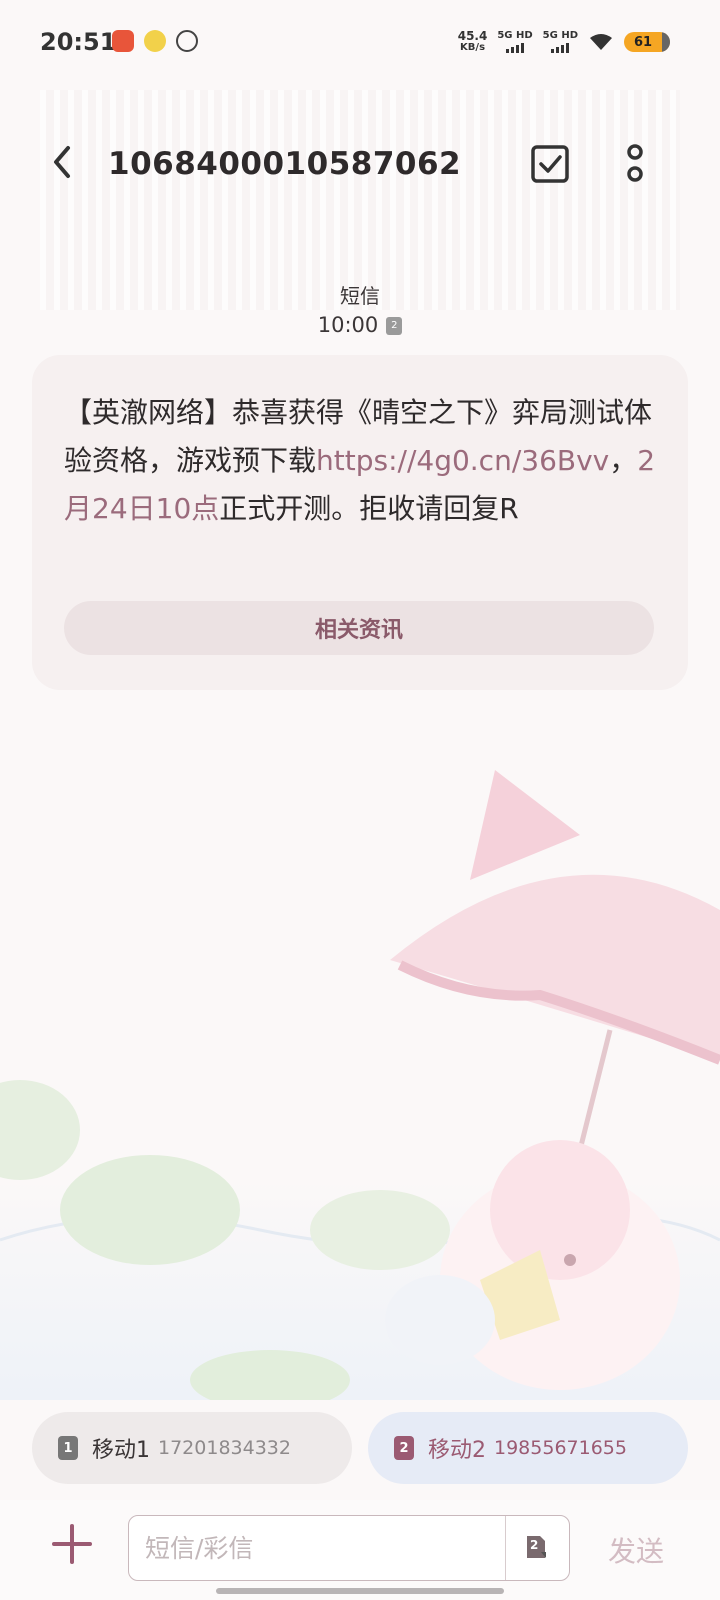 The width and height of the screenshot is (720, 1600). I want to click on message-timestamp: 10:00 2, so click(360, 325).